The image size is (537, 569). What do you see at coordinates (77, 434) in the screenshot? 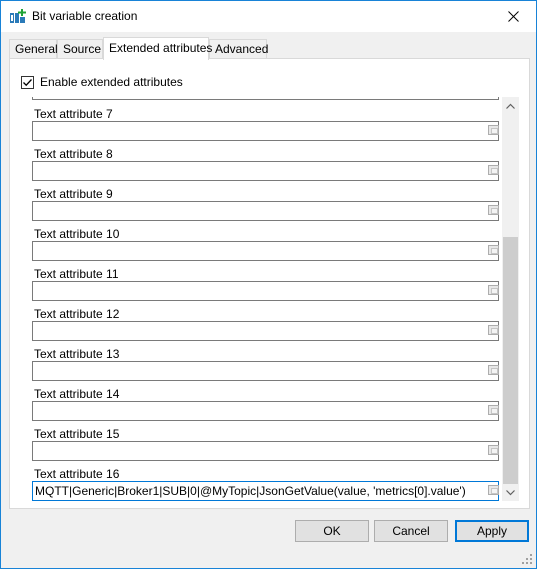
I see `text-attribute-15-label: Text attribute 15` at bounding box center [77, 434].